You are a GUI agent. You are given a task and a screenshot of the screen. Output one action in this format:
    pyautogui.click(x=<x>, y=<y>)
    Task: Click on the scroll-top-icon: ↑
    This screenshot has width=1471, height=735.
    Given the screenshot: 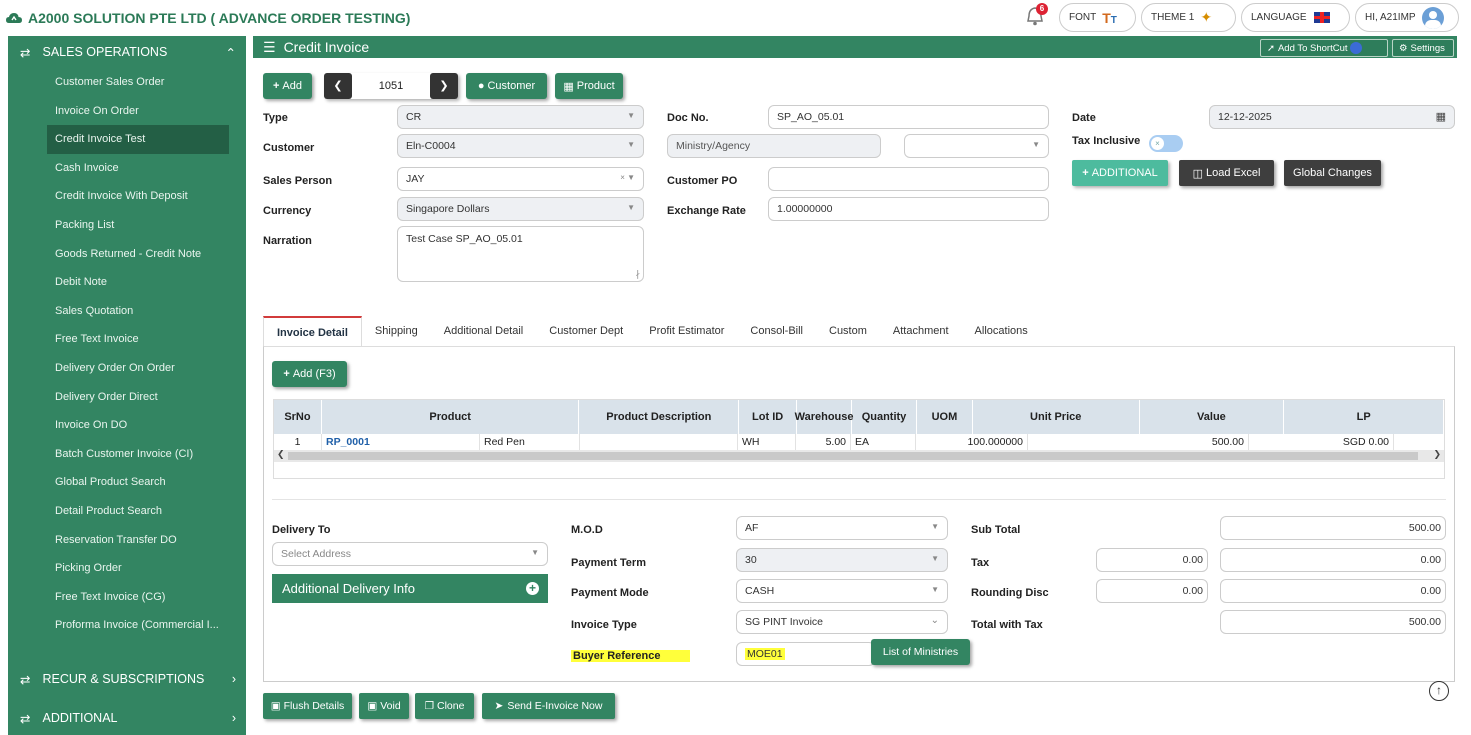 What is the action you would take?
    pyautogui.click(x=1439, y=691)
    